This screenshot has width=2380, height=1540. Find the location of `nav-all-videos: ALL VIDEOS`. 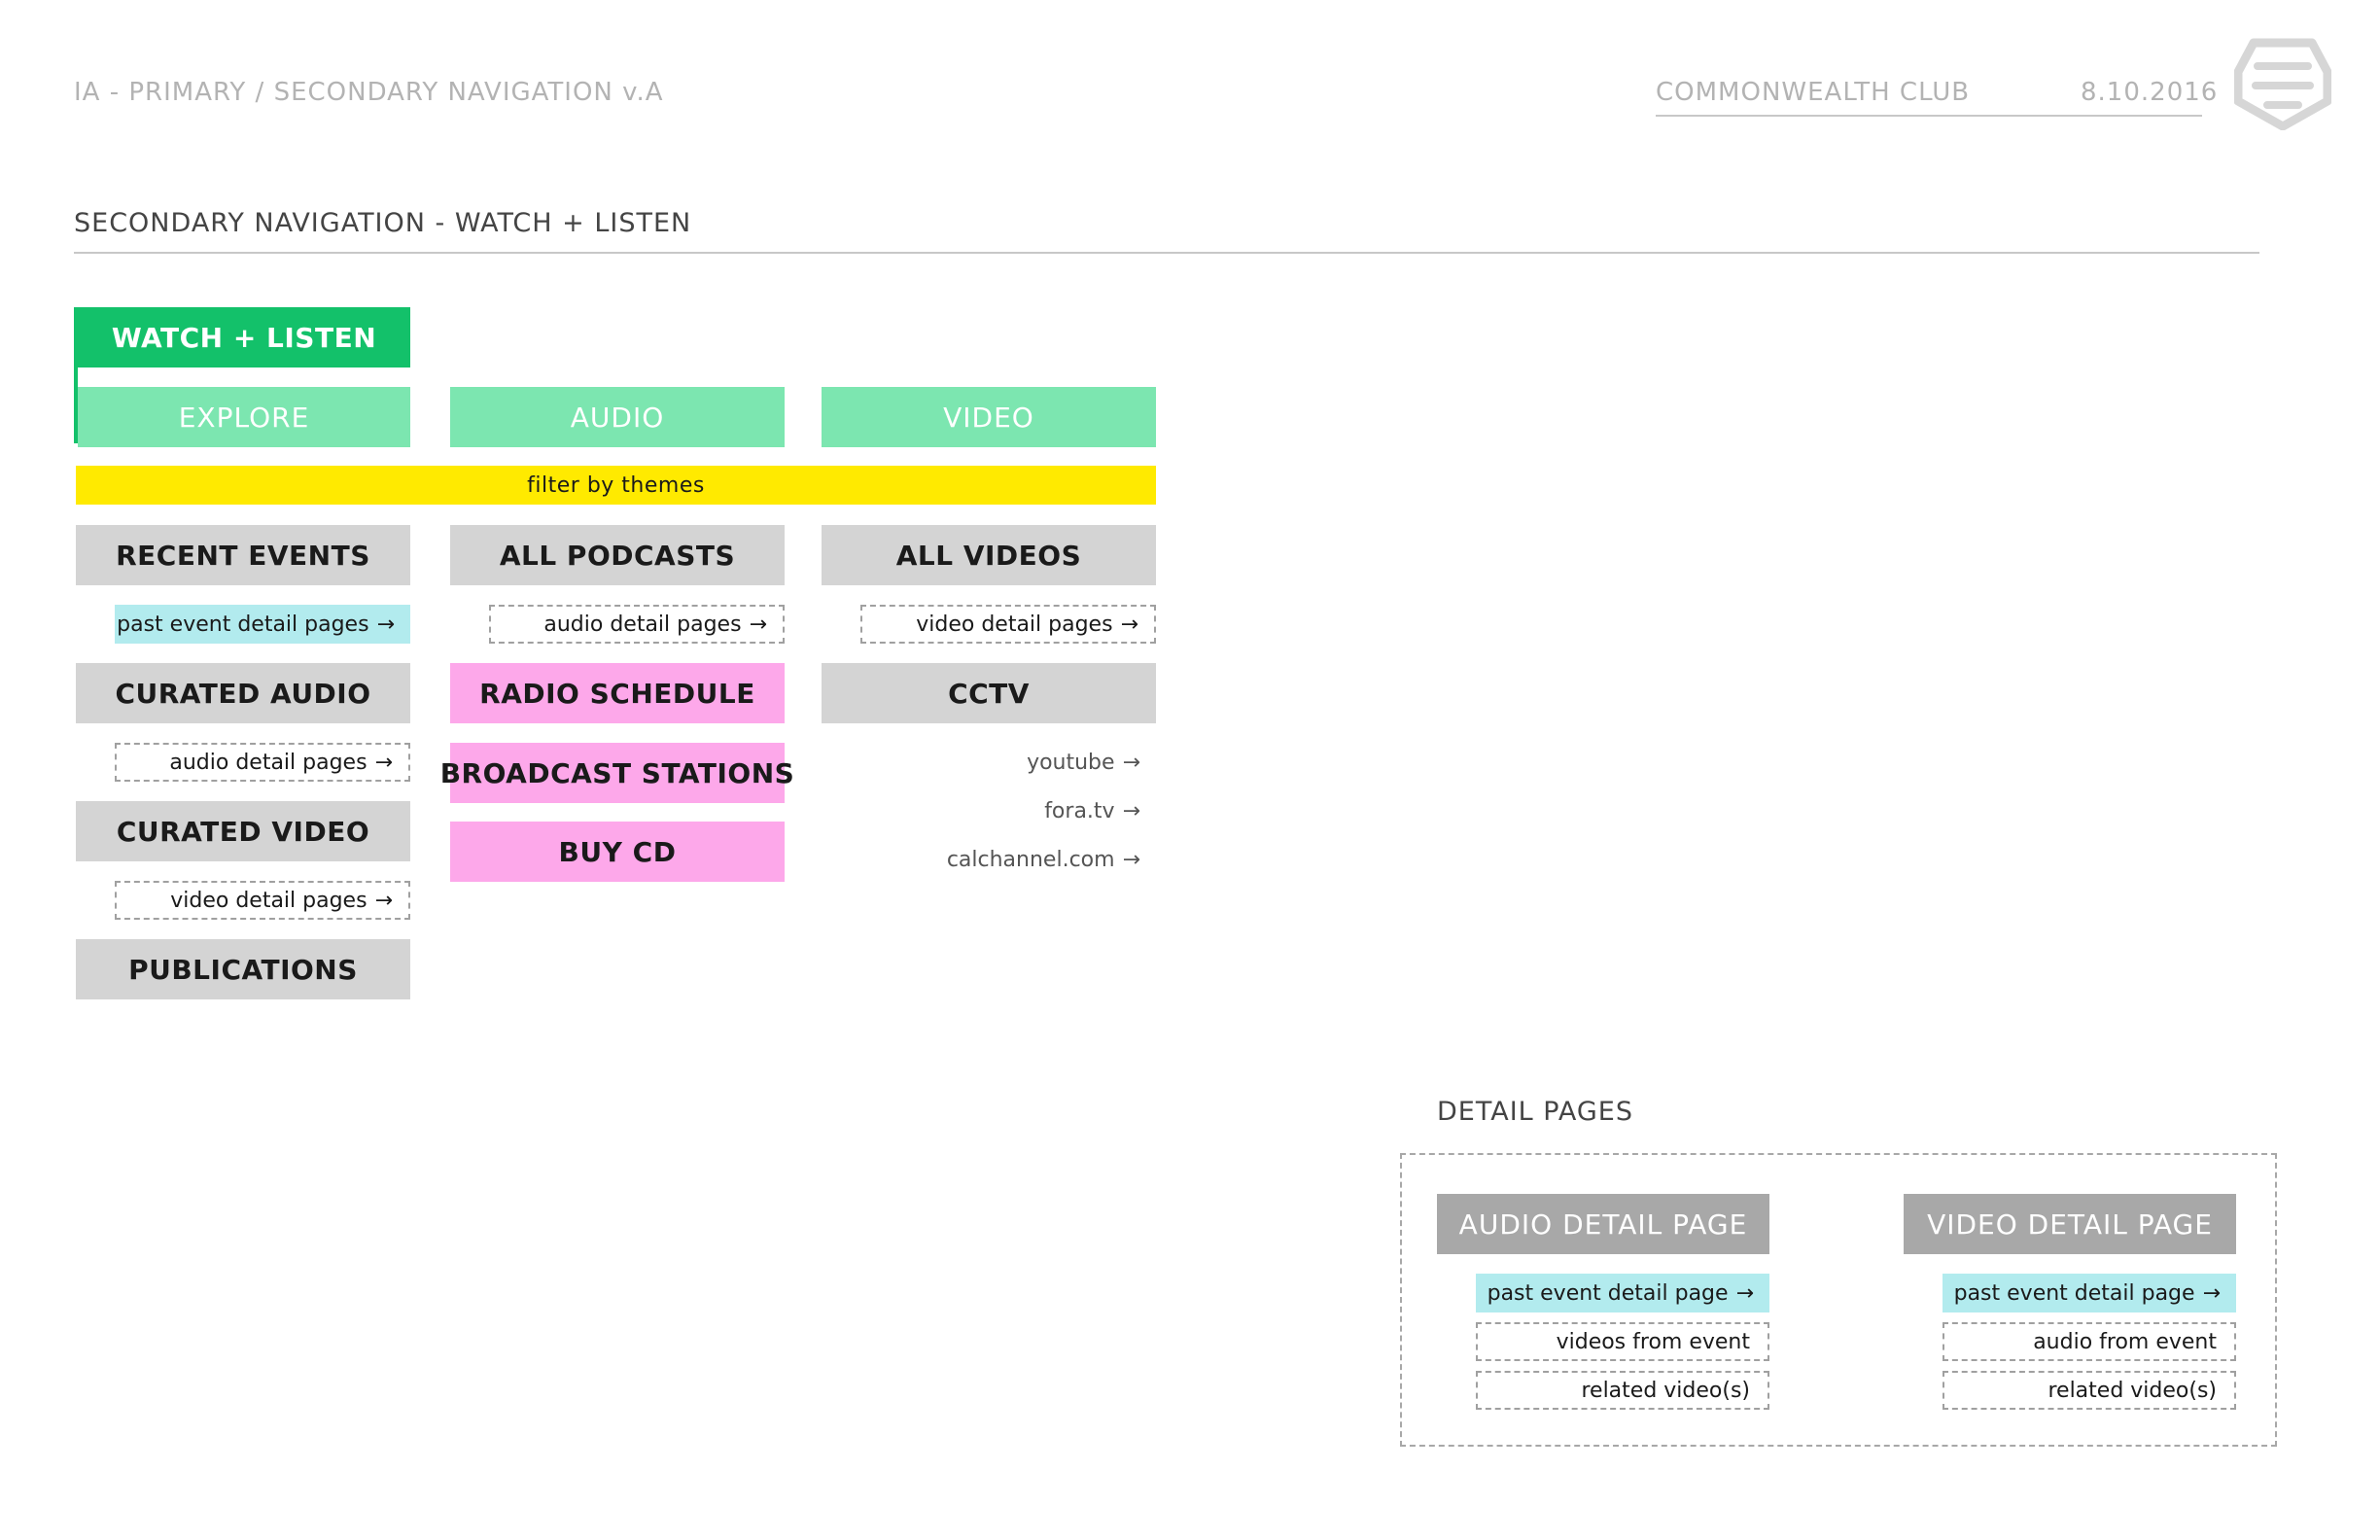

nav-all-videos: ALL VIDEOS is located at coordinates (989, 555).